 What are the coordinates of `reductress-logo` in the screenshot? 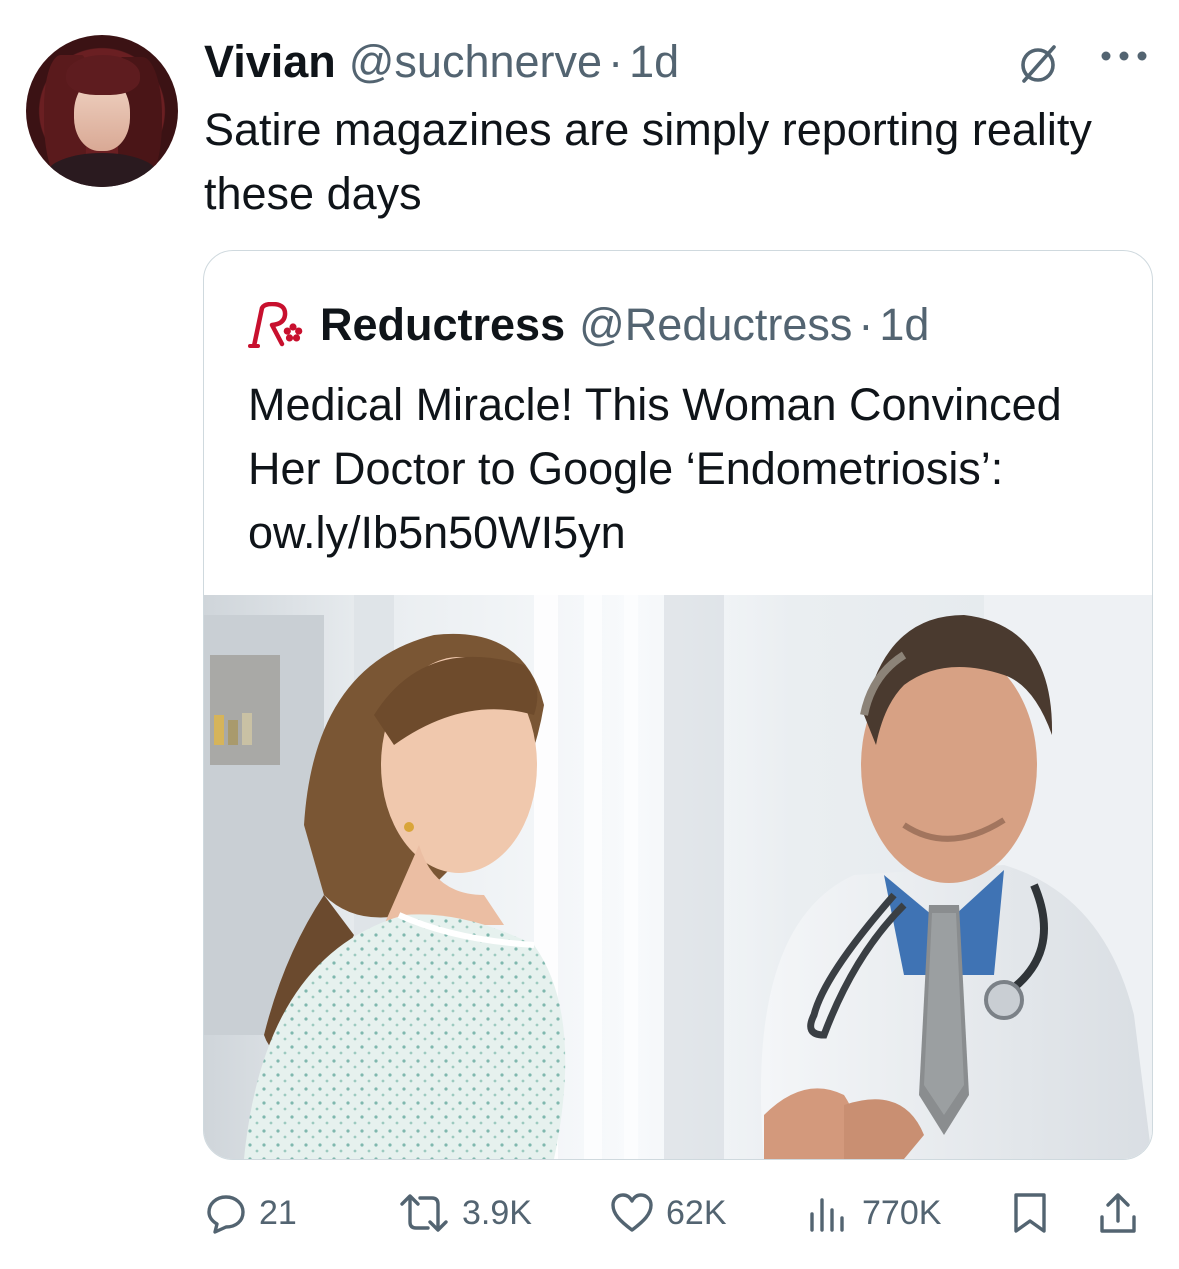 It's located at (275, 325).